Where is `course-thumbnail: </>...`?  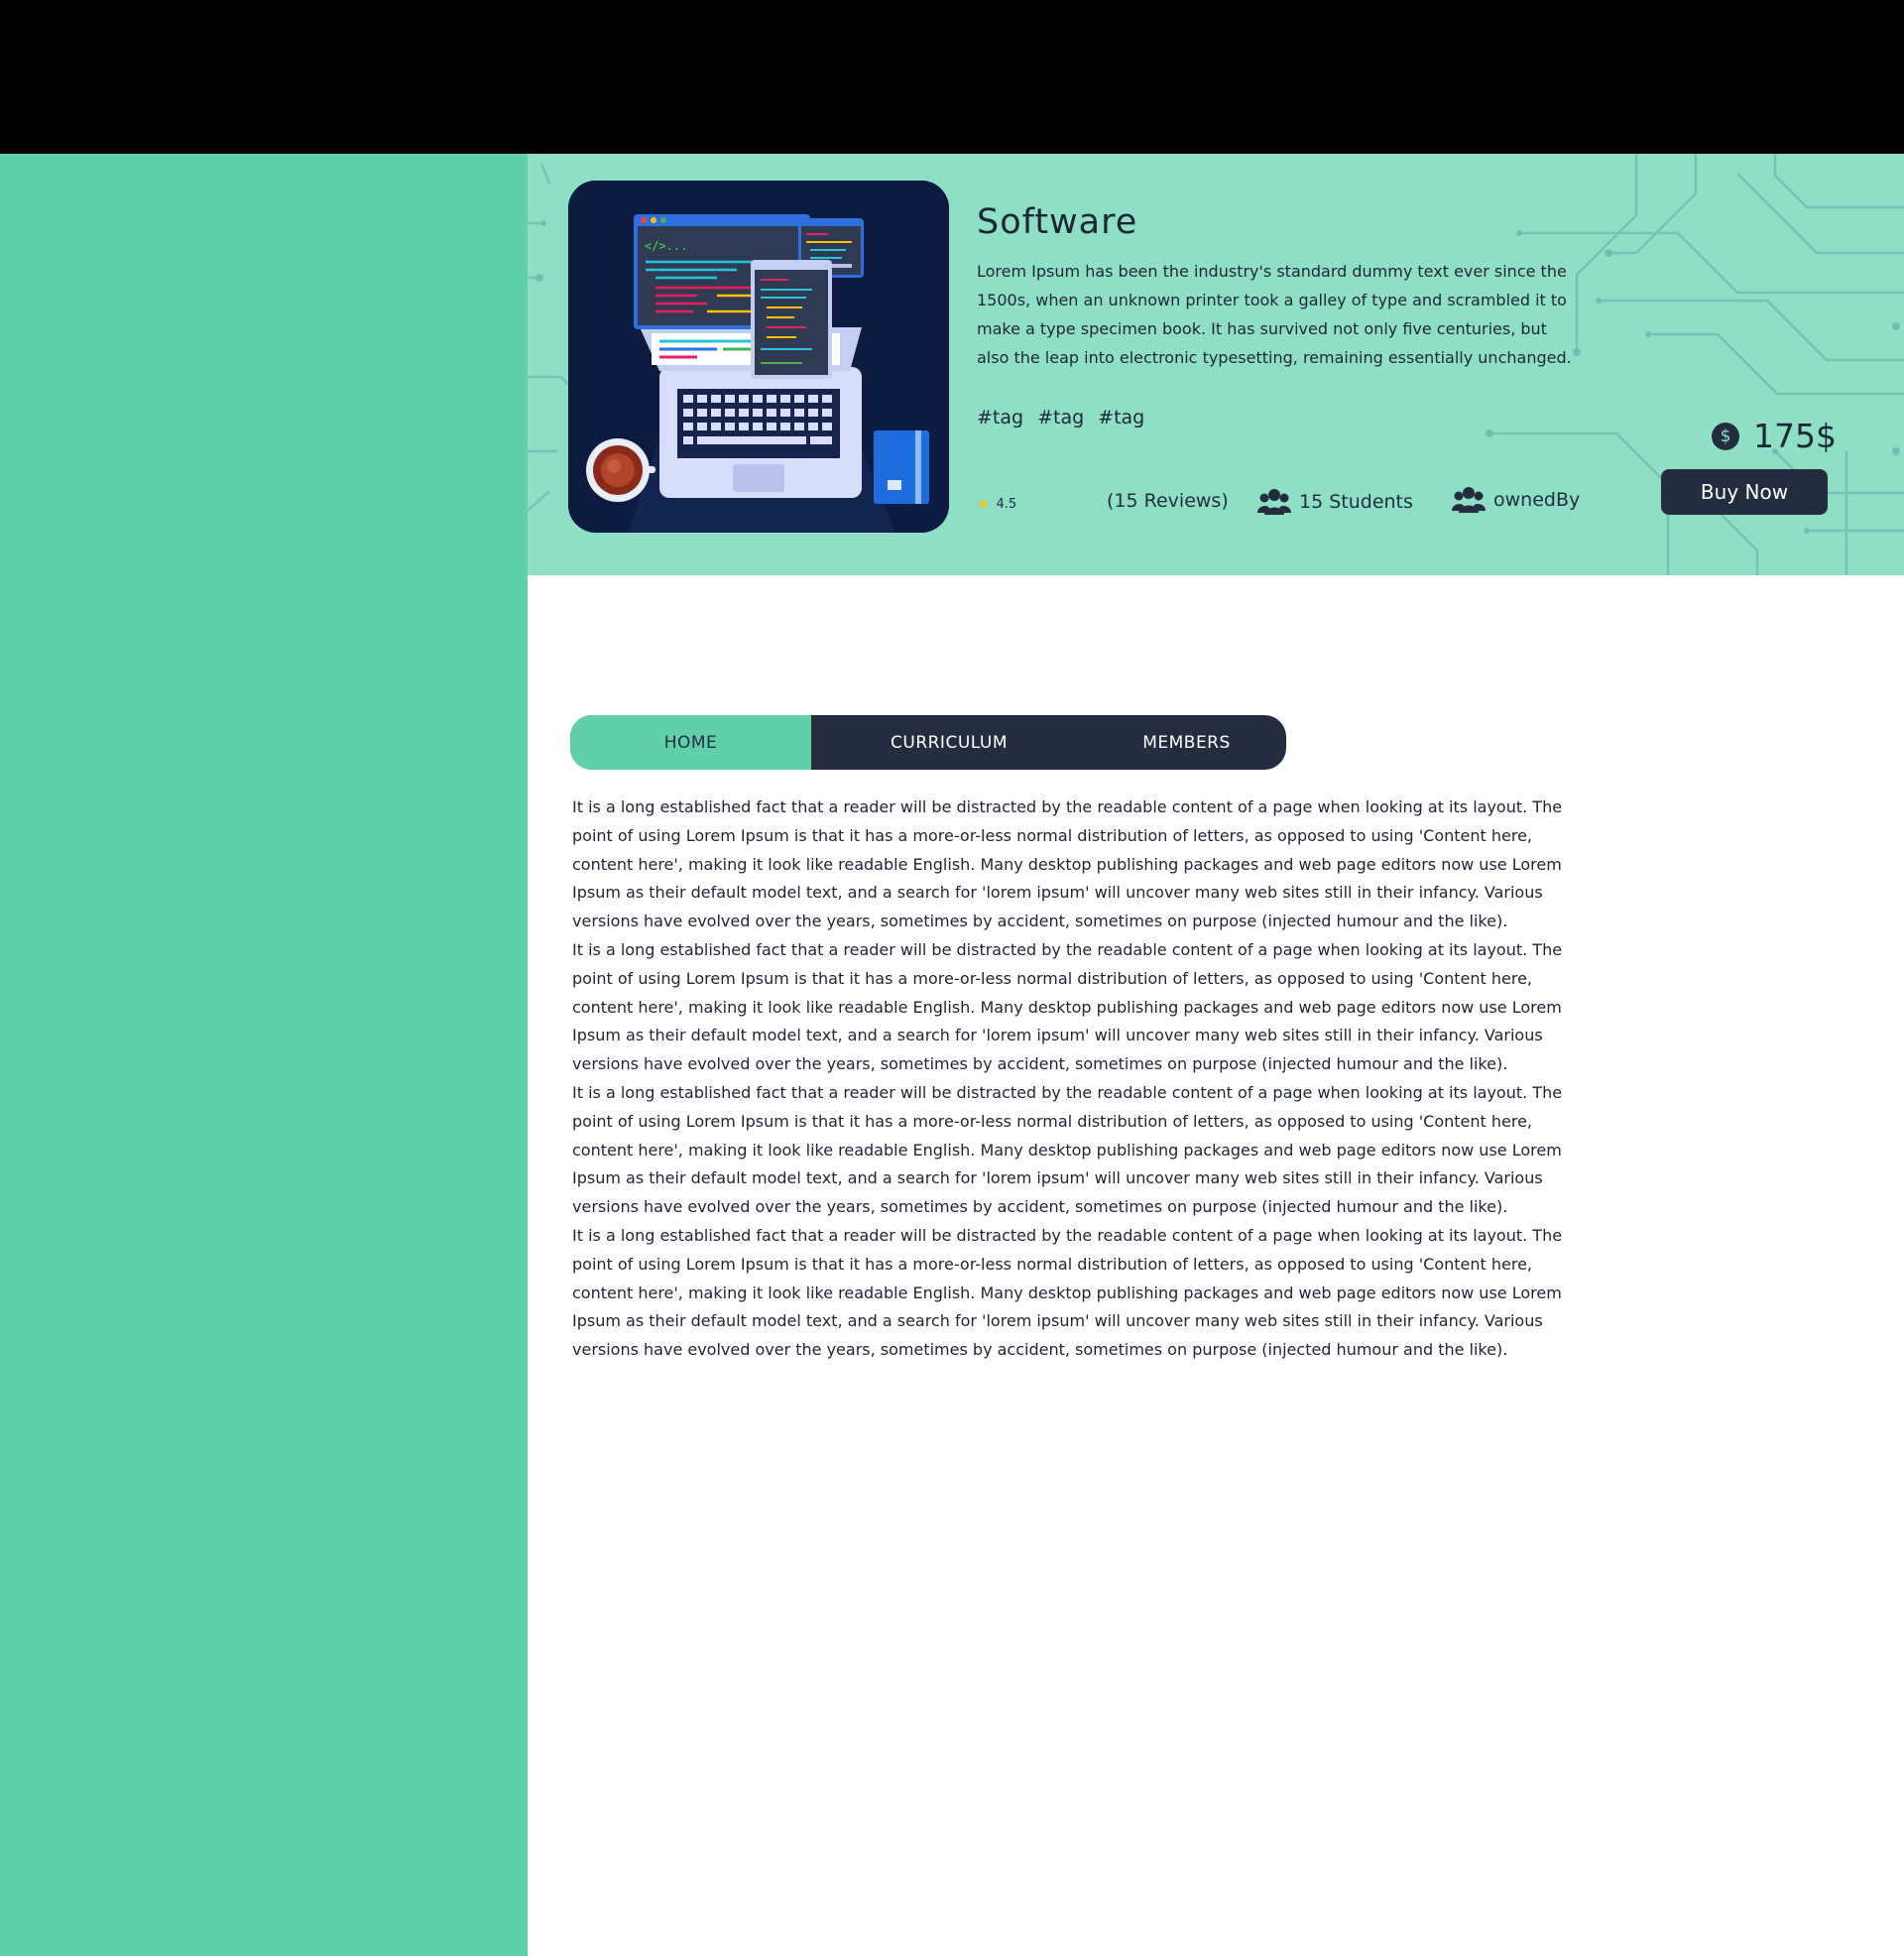
course-thumbnail: </>... is located at coordinates (758, 357).